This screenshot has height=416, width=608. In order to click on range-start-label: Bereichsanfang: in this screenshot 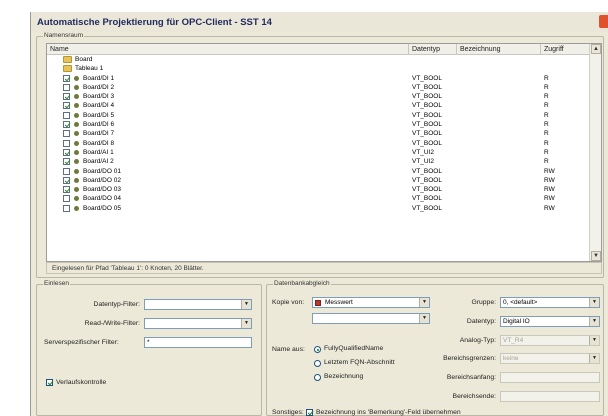, I will do `click(471, 377)`.